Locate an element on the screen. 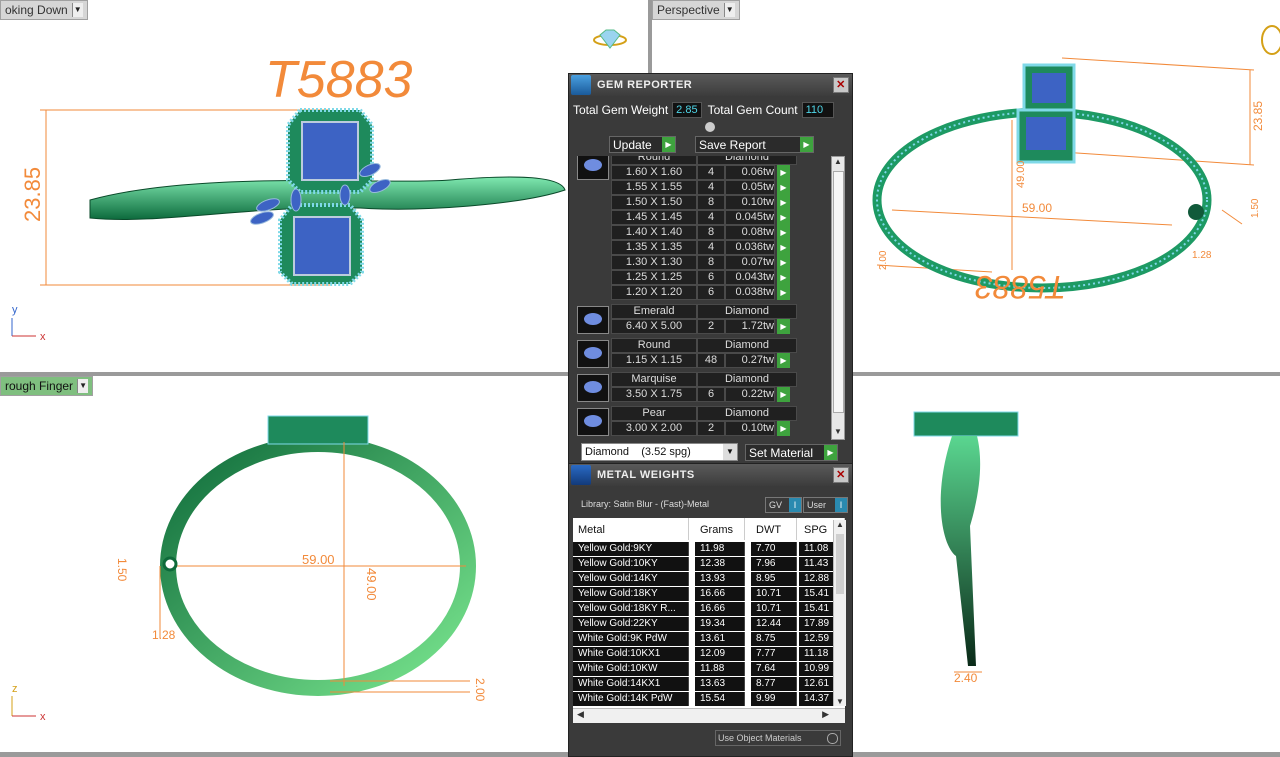  gem-group-material: Diamond is located at coordinates (747, 413).